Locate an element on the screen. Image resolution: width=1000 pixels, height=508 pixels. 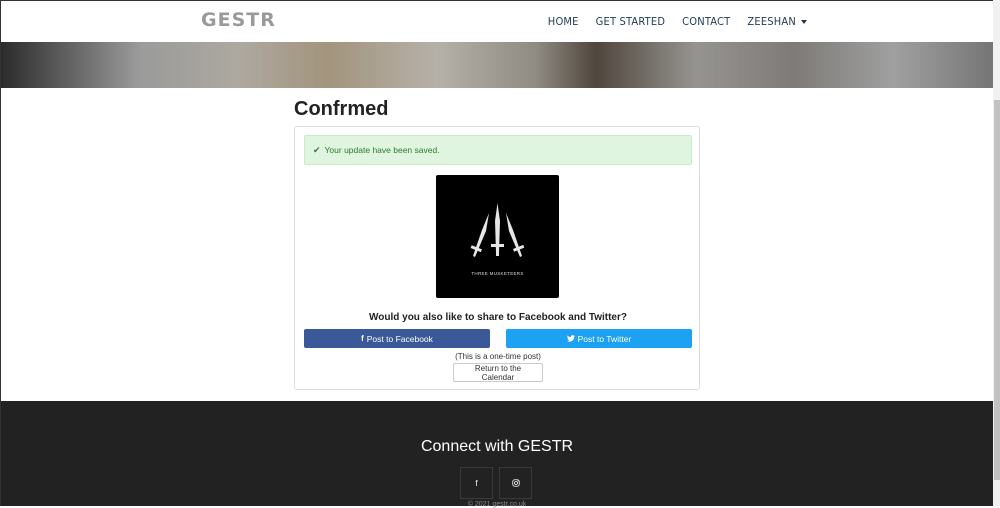
twitter-icon is located at coordinates (570, 338).